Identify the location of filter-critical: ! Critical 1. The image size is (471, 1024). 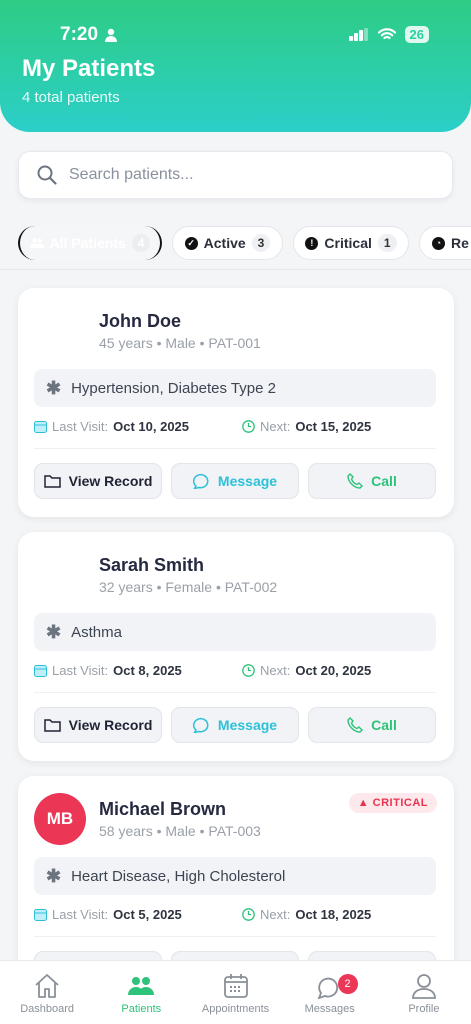
(351, 243).